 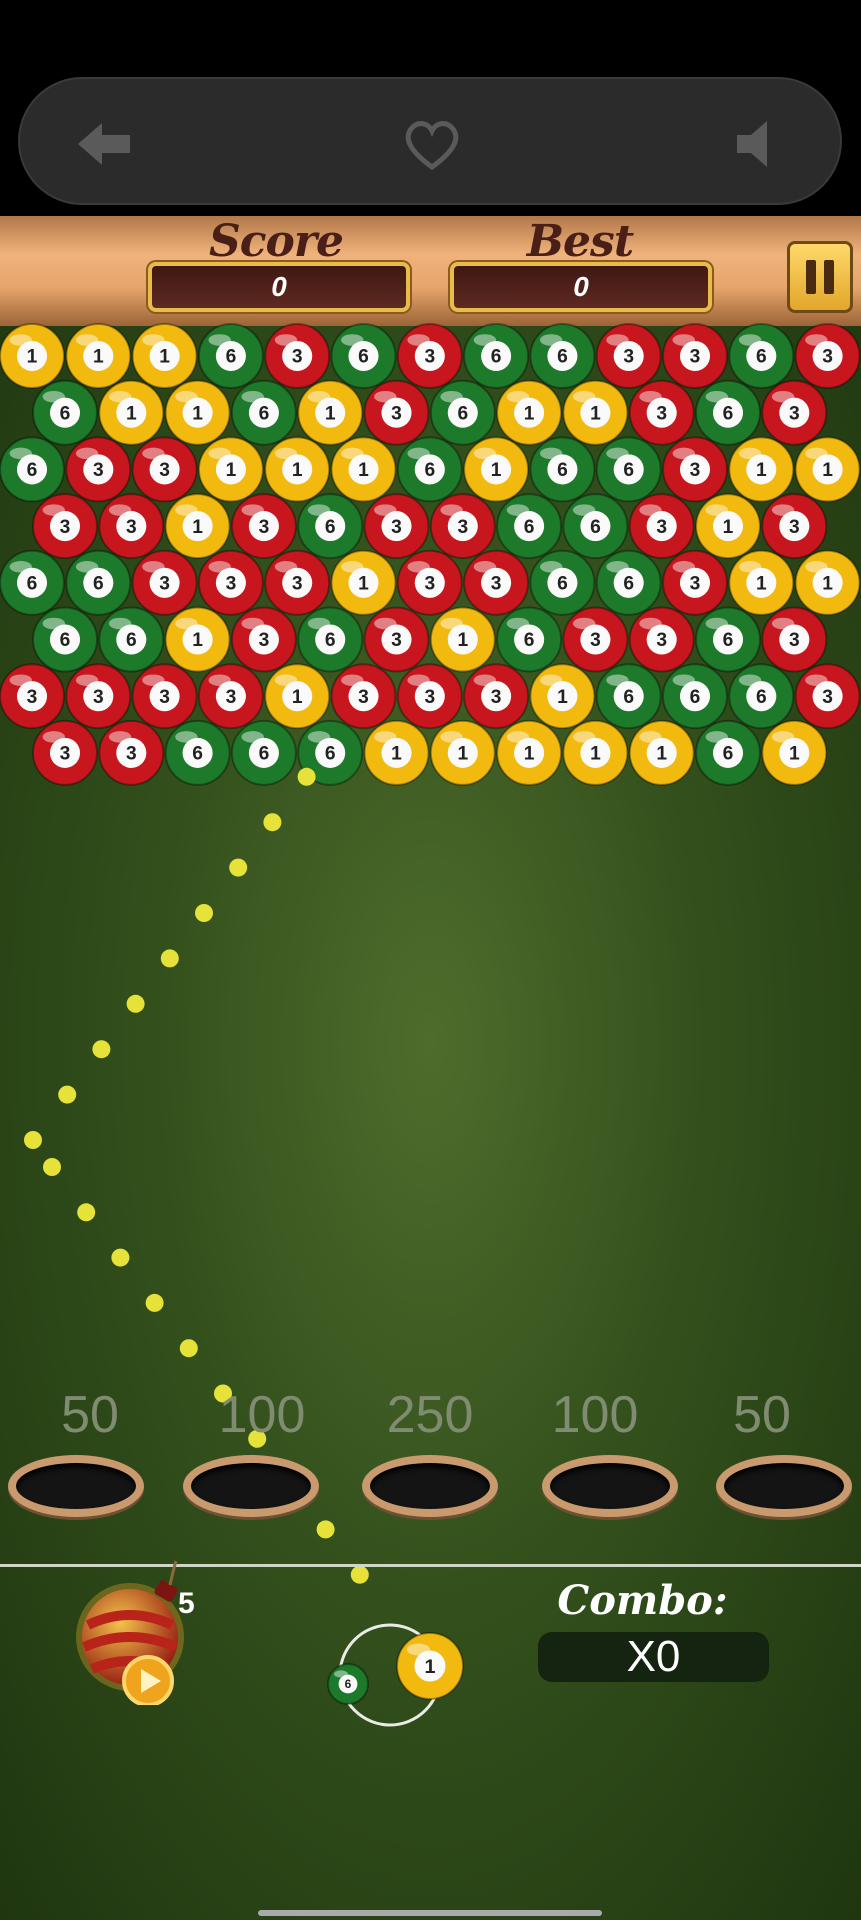 What do you see at coordinates (262, 1415) in the screenshot?
I see `pocket-score-2: 100` at bounding box center [262, 1415].